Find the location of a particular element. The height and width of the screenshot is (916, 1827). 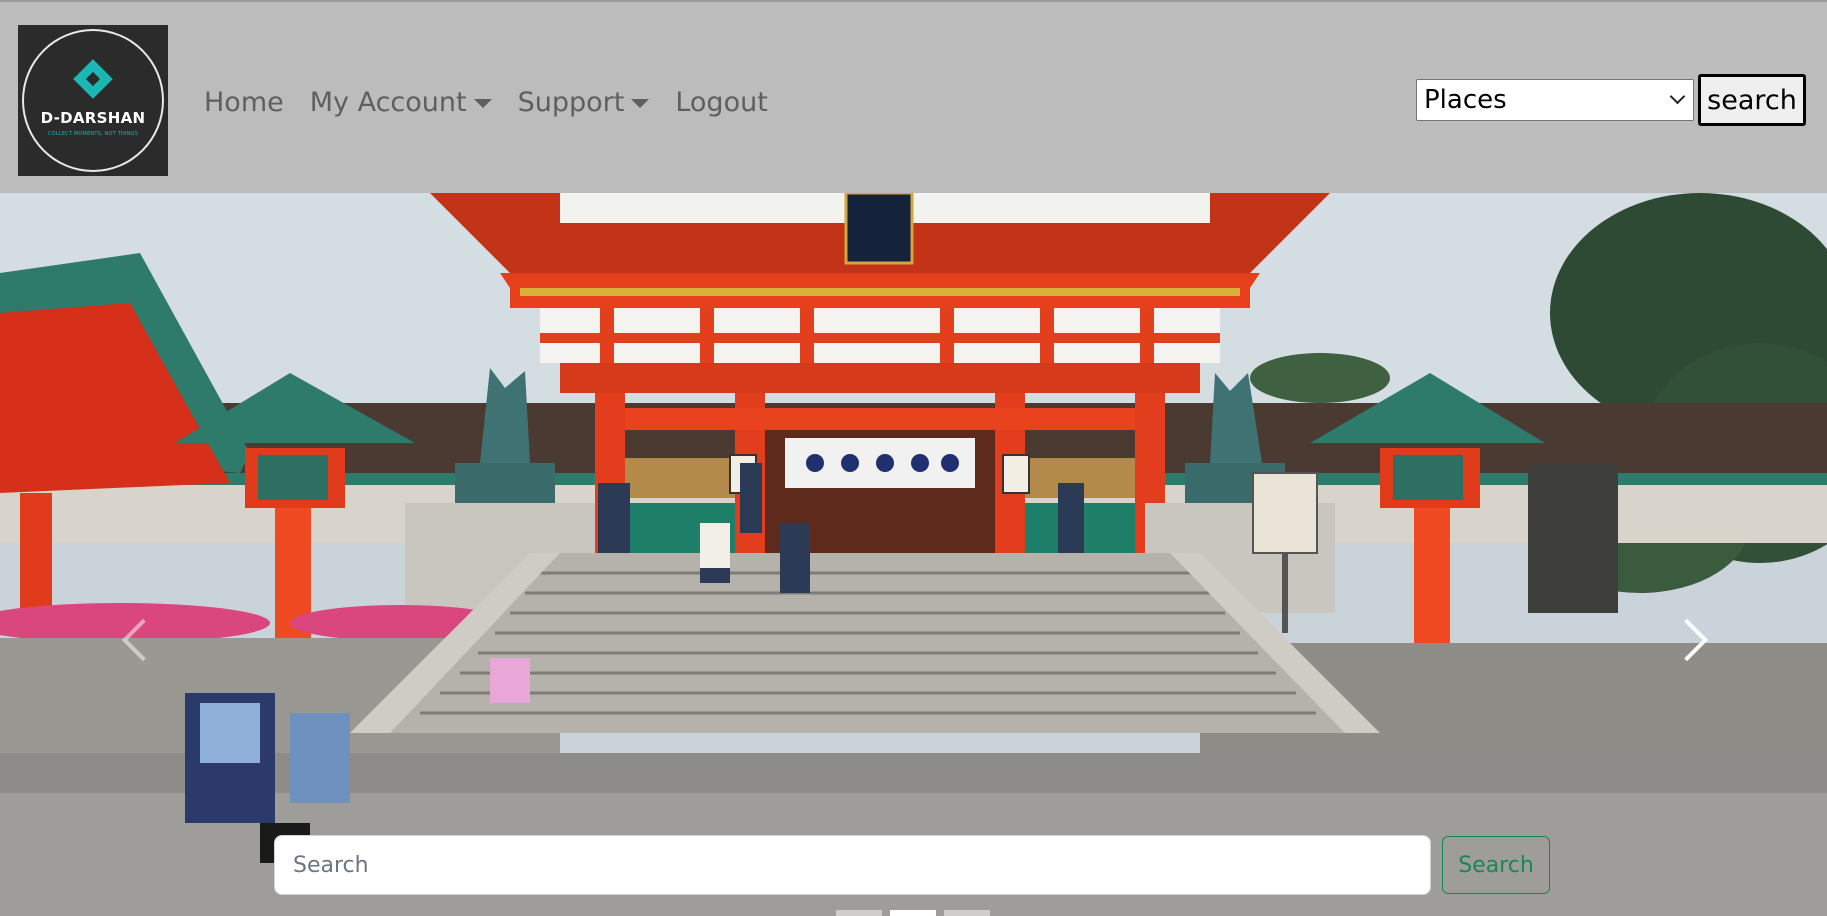

places-select-value: Places is located at coordinates (1465, 100).